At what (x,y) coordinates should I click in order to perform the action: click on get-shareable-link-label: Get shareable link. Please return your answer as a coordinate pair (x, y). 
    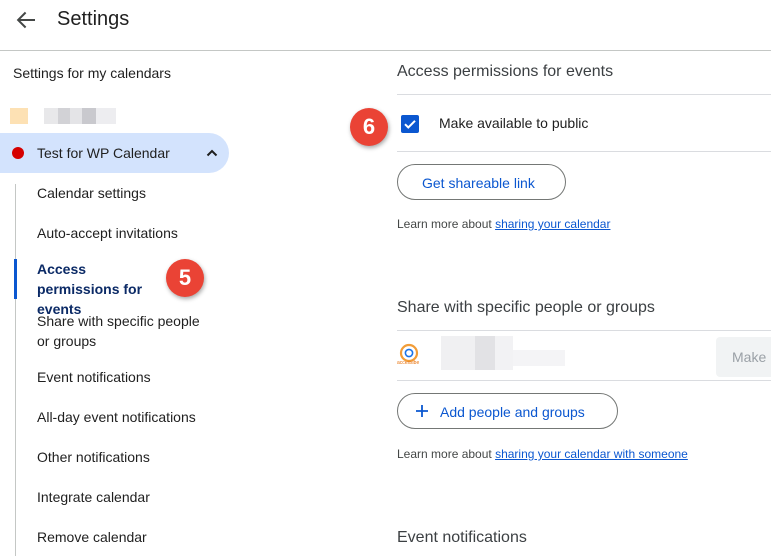
    Looking at the image, I should click on (478, 183).